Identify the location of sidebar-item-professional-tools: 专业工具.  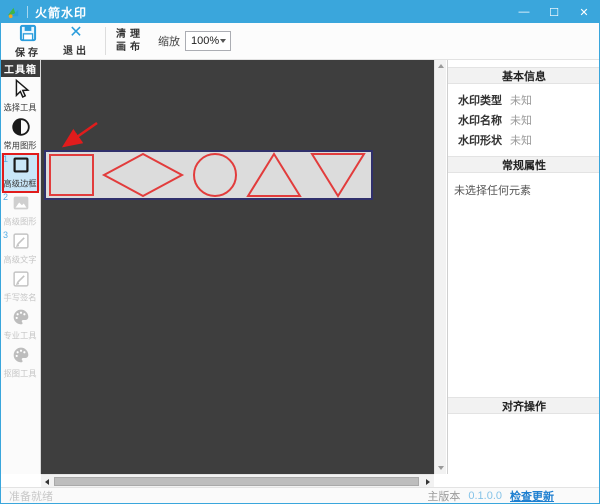
(20, 324).